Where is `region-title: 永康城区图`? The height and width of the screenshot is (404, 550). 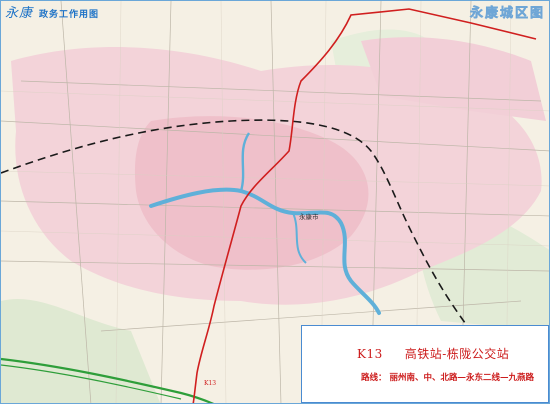 region-title: 永康城区图 is located at coordinates (507, 14).